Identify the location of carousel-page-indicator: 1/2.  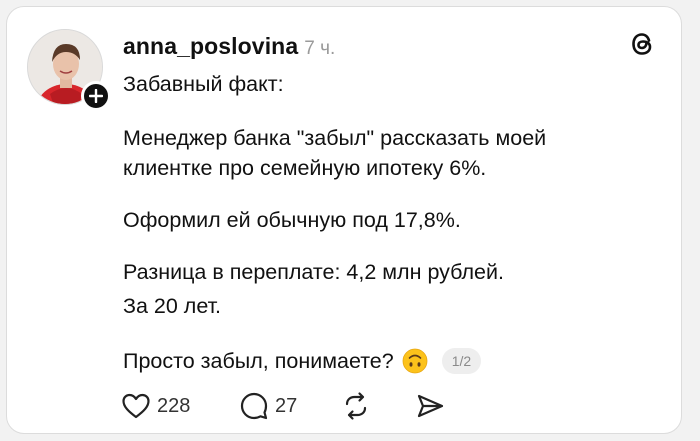
(461, 361).